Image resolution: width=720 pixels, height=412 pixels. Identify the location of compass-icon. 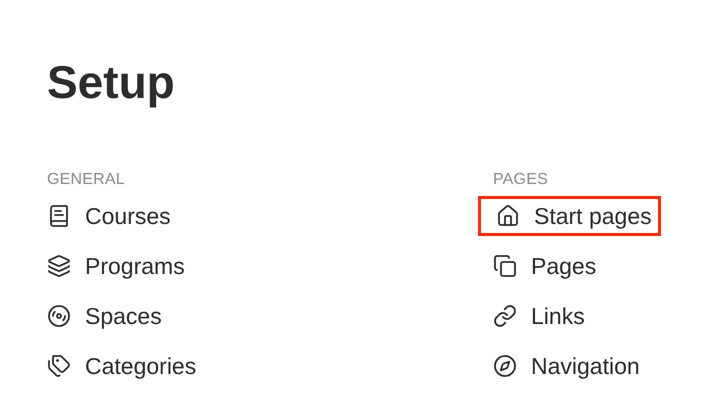
(505, 366).